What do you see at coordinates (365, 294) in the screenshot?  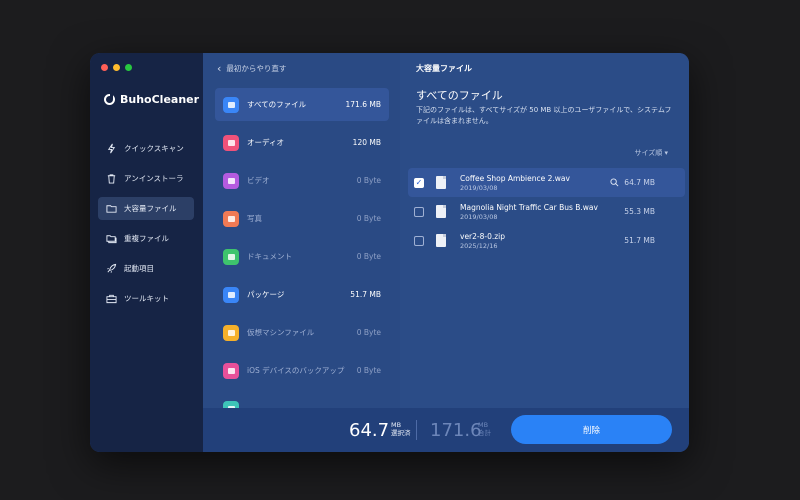 I see `category-size: 51.7 MB` at bounding box center [365, 294].